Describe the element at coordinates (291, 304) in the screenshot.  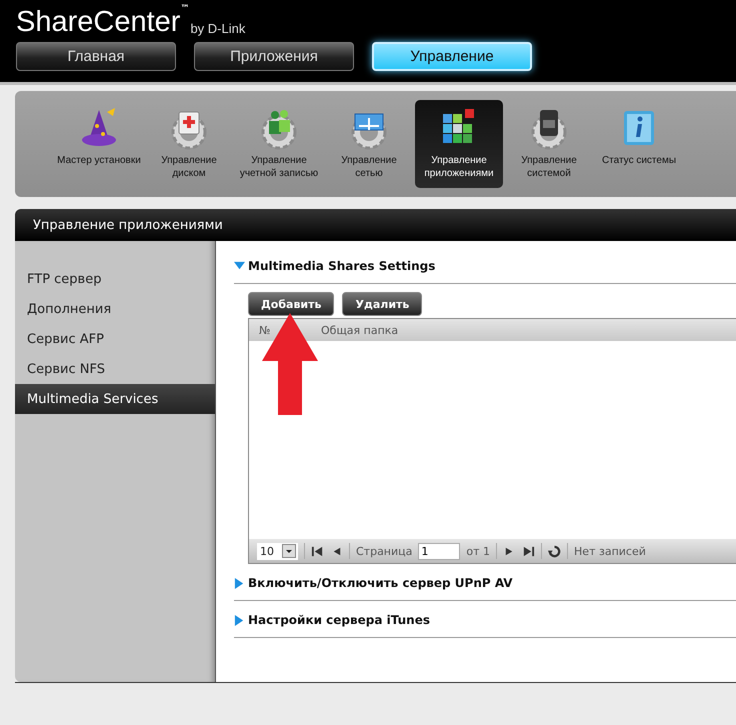
I see `action-button: Добавить` at that location.